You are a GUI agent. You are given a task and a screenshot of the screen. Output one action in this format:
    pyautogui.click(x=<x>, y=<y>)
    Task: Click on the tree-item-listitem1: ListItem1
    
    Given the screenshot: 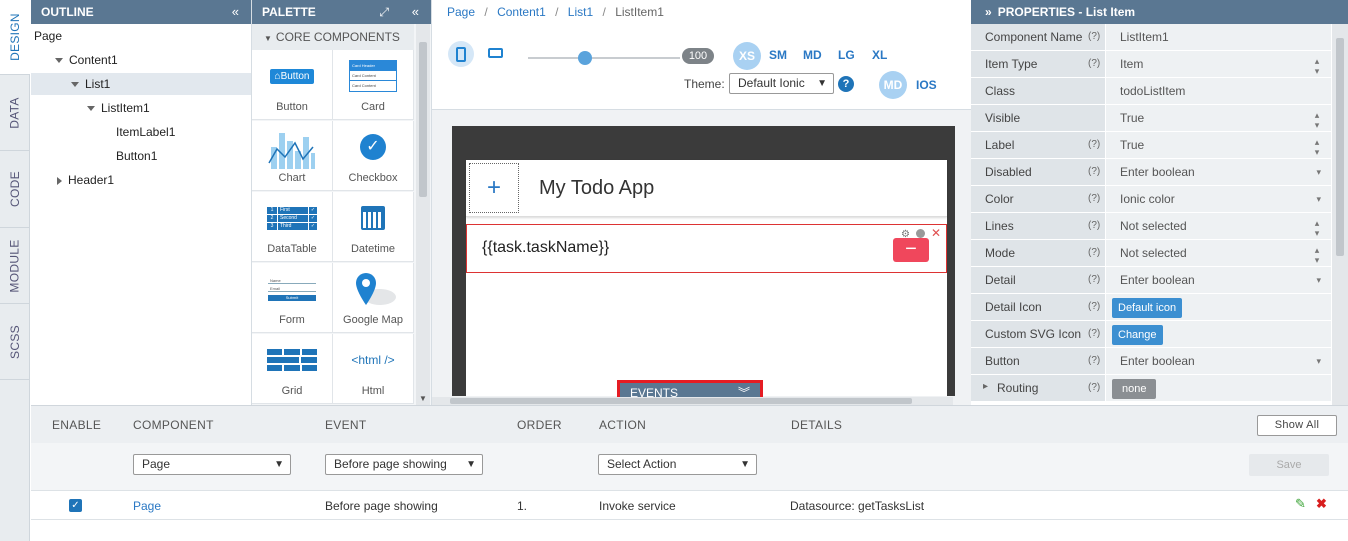 What is the action you would take?
    pyautogui.click(x=118, y=108)
    